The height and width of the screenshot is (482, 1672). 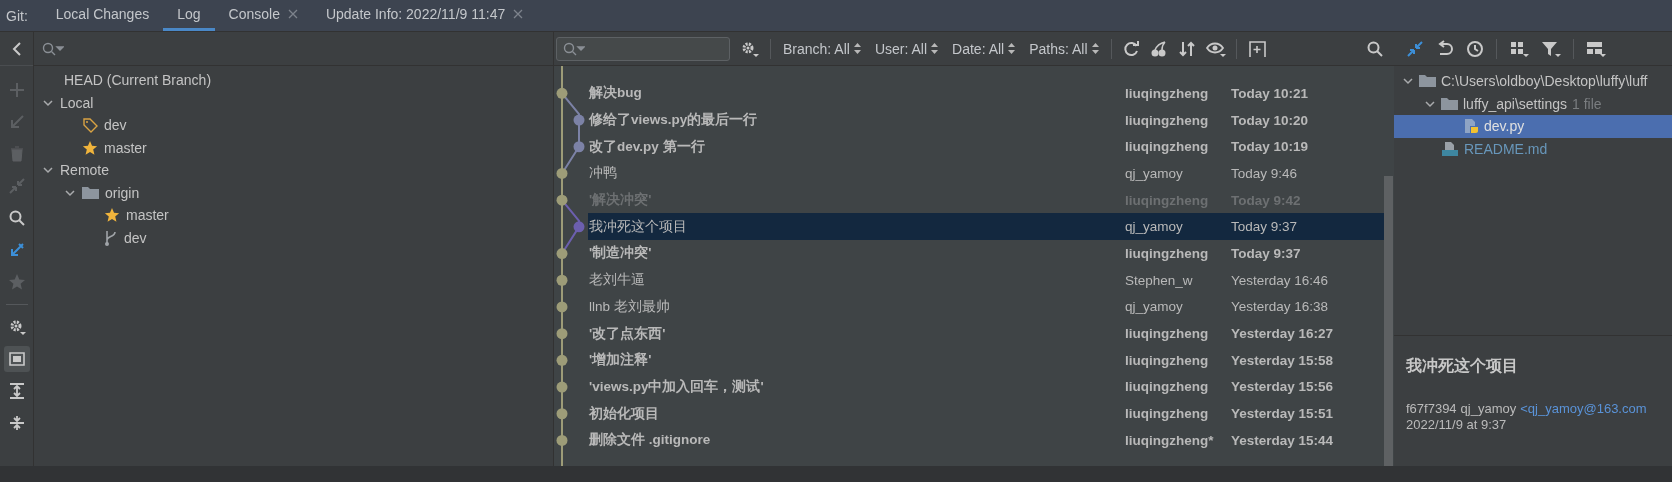 What do you see at coordinates (1186, 48) in the screenshot?
I see `sort-icon` at bounding box center [1186, 48].